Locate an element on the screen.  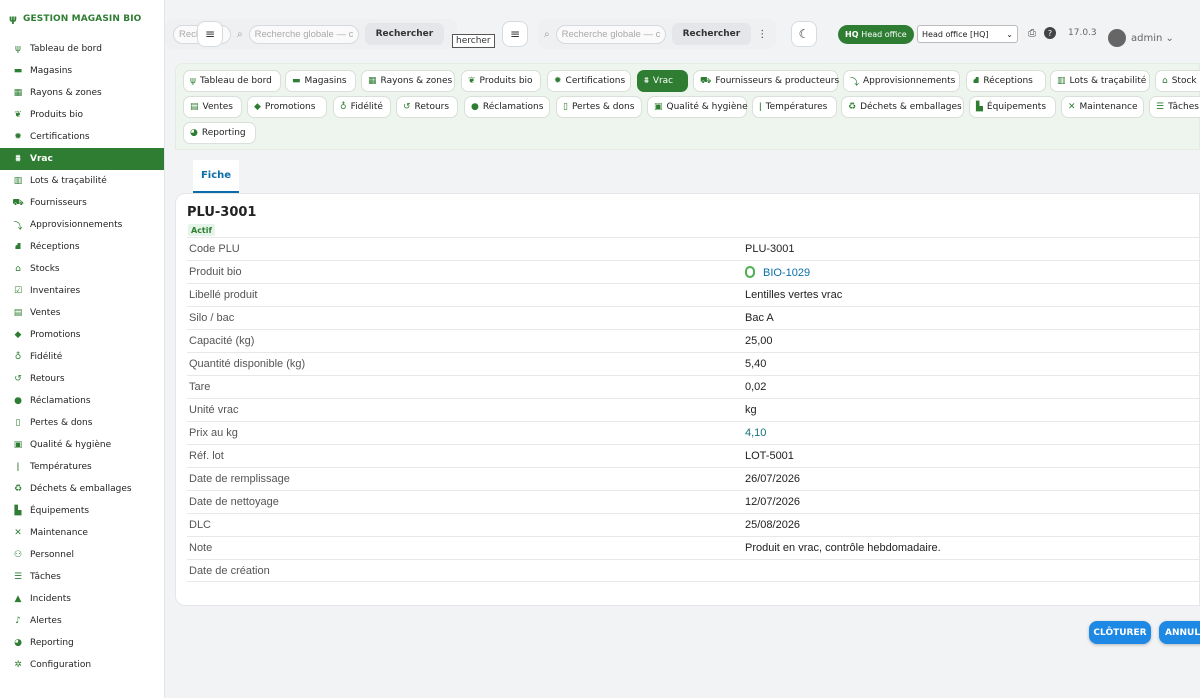
user-name: admin is located at coordinates (1147, 38).